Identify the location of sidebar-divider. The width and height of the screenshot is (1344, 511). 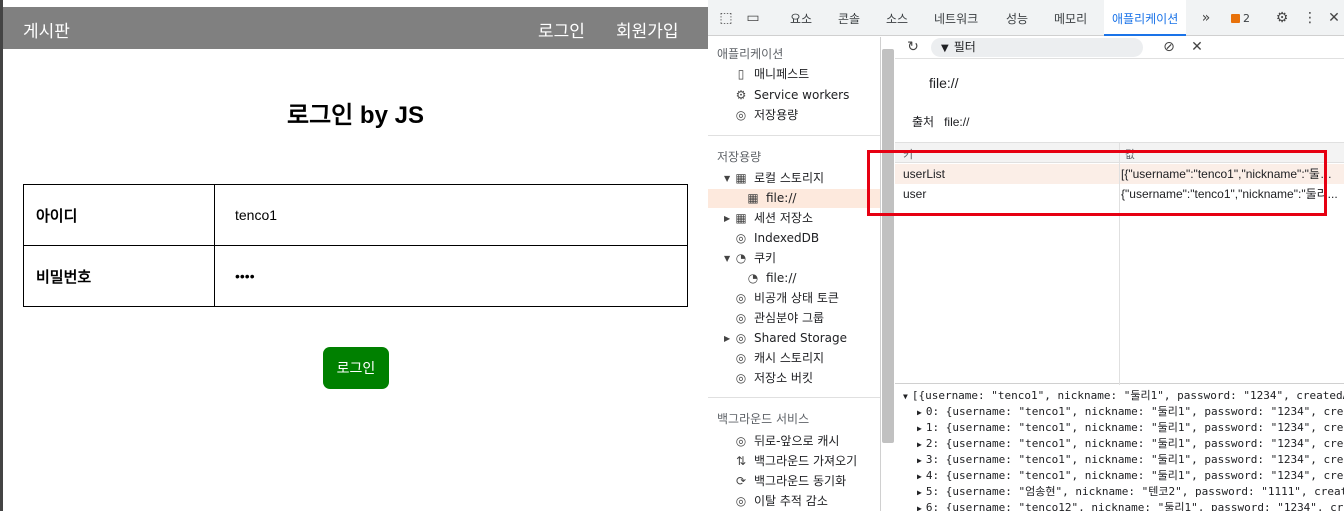
(794, 397).